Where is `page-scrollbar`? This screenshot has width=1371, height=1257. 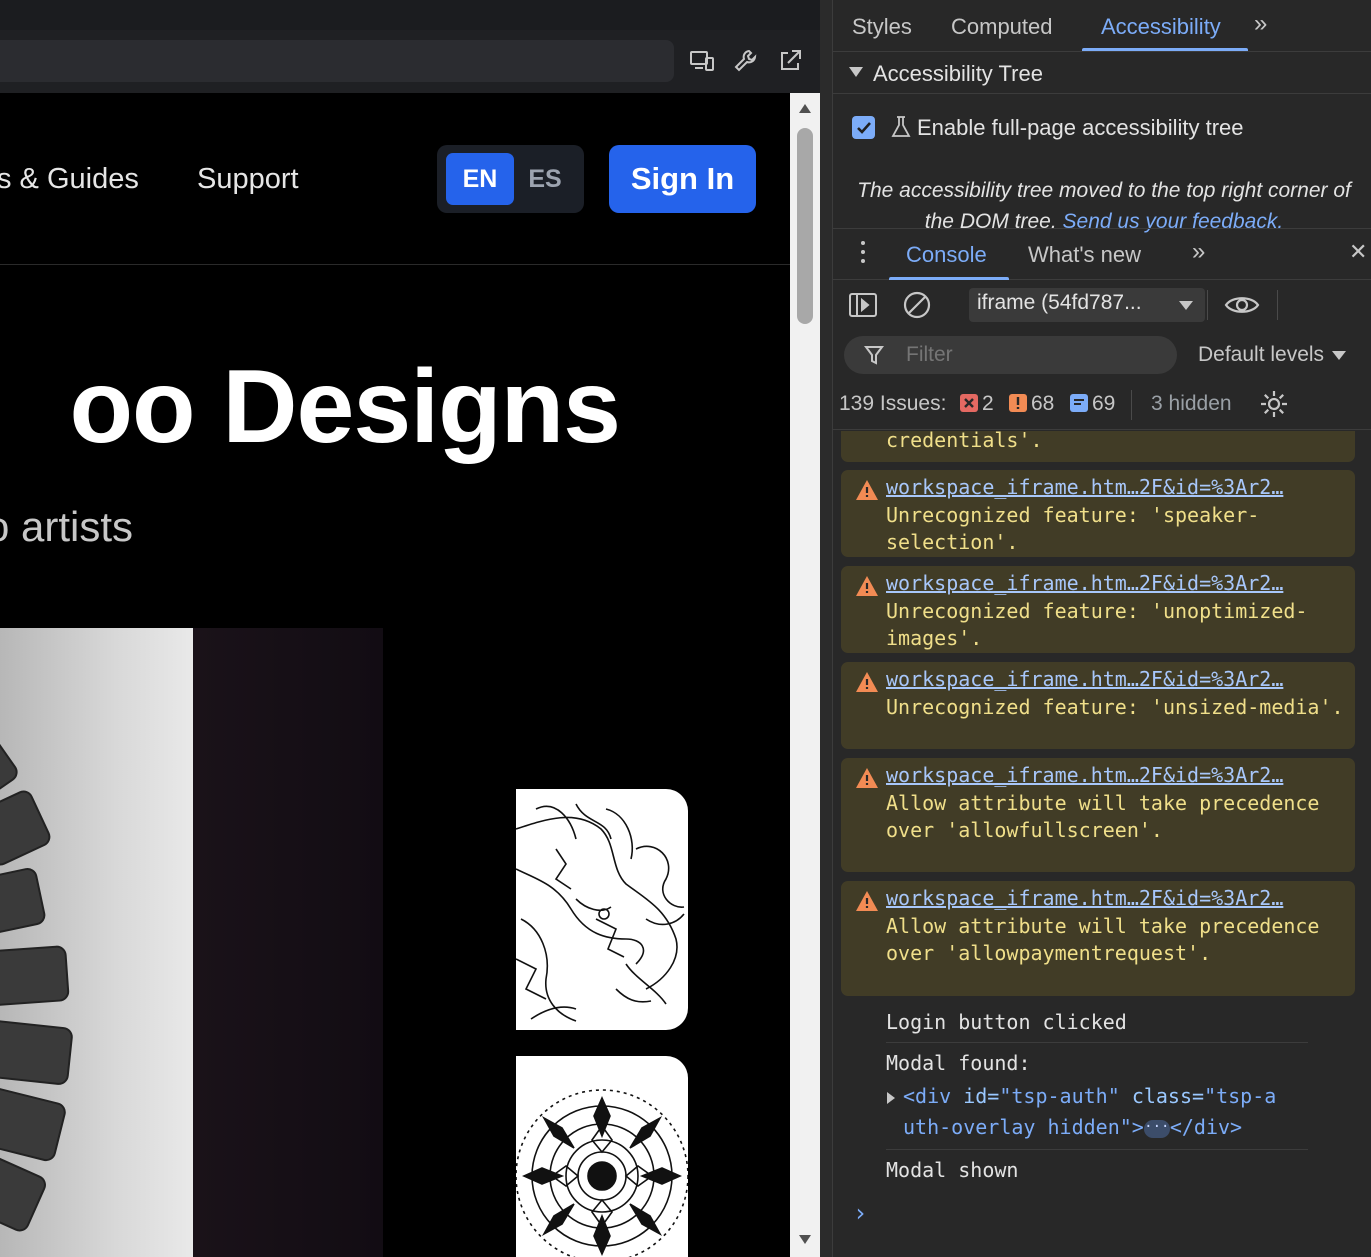 page-scrollbar is located at coordinates (805, 675).